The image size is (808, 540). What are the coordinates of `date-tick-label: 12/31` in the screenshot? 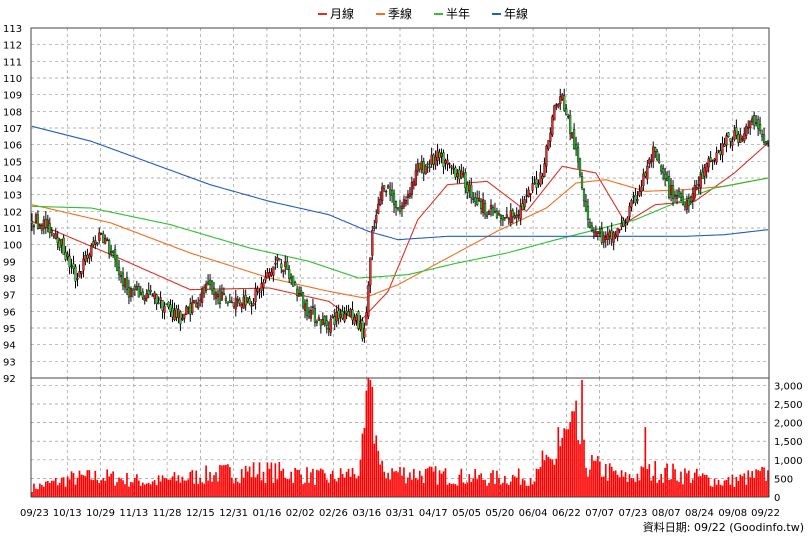 It's located at (233, 513).